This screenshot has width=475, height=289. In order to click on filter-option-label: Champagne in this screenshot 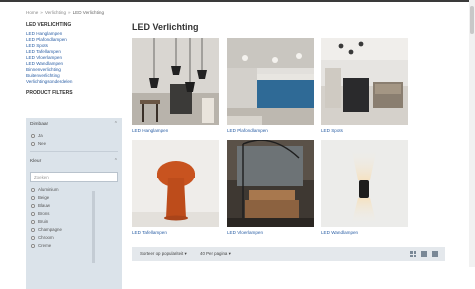, I will do `click(50, 229)`.